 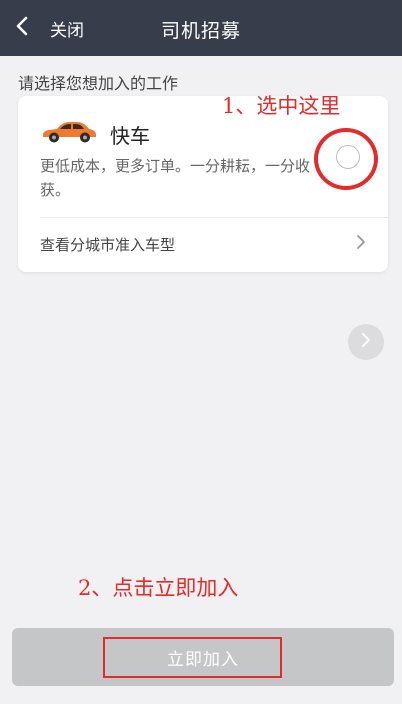 What do you see at coordinates (192, 657) in the screenshot?
I see `annotation-rectangle` at bounding box center [192, 657].